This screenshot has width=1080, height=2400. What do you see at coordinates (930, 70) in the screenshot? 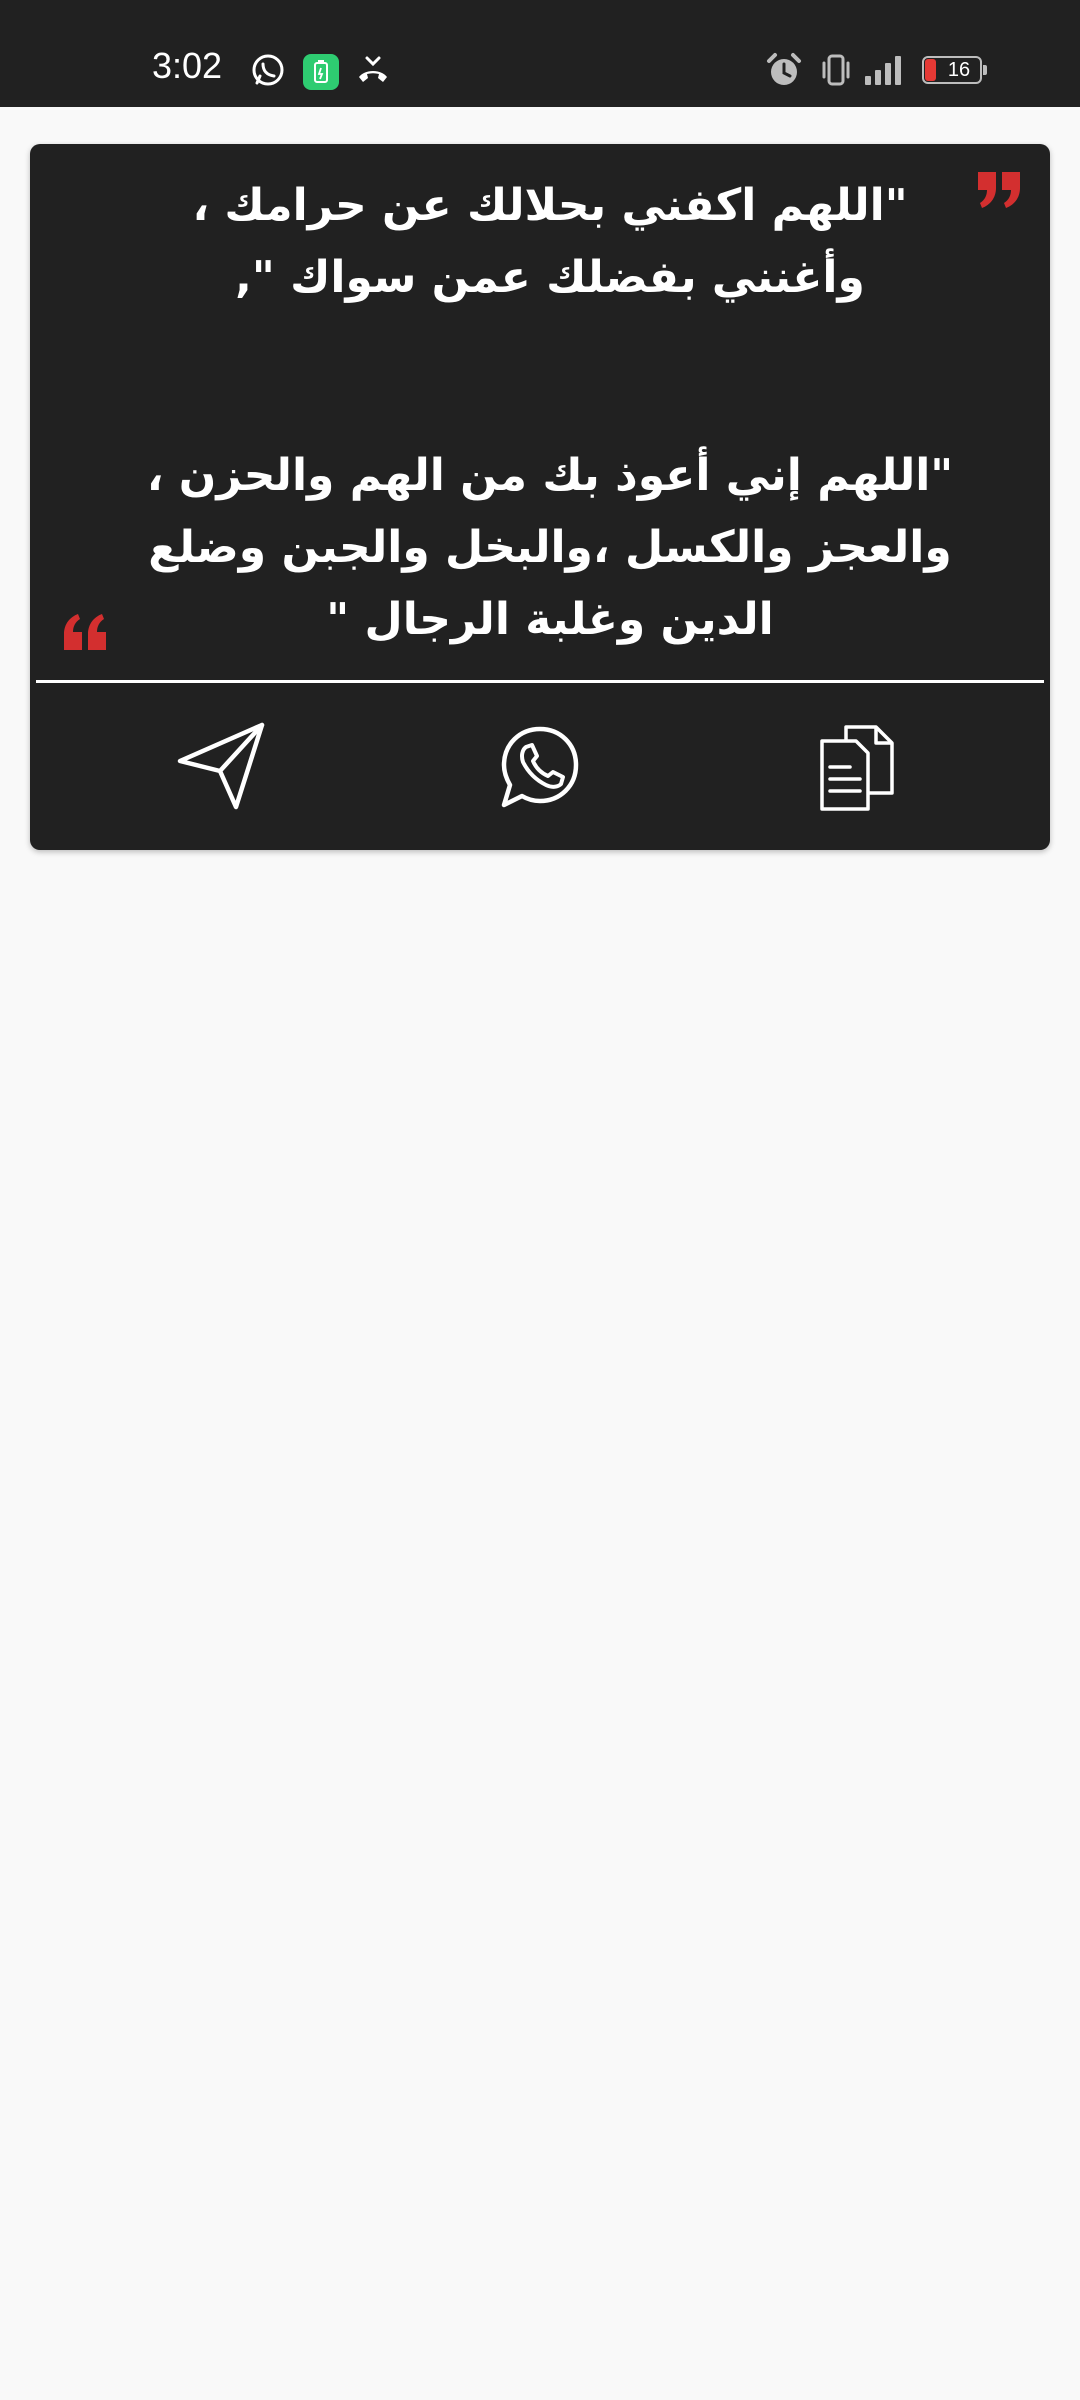
I see `battery-fill` at bounding box center [930, 70].